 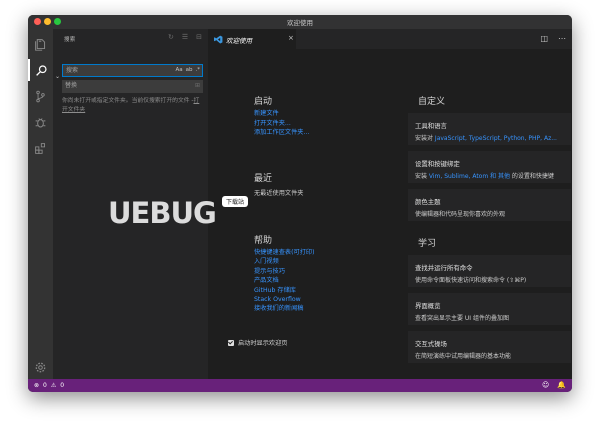 What do you see at coordinates (284, 252) in the screenshot?
I see `keyboard-cheatsheet-link: 快捷键速查表(可打印)` at bounding box center [284, 252].